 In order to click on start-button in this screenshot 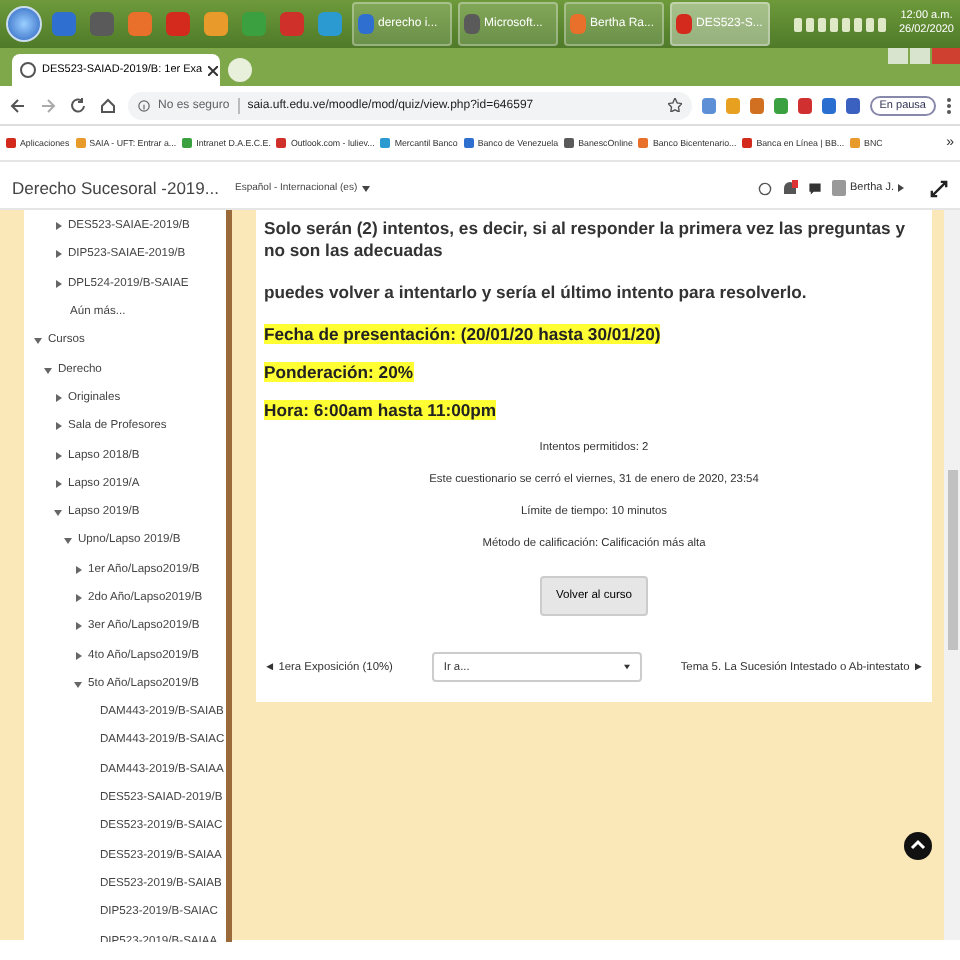, I will do `click(24, 24)`.